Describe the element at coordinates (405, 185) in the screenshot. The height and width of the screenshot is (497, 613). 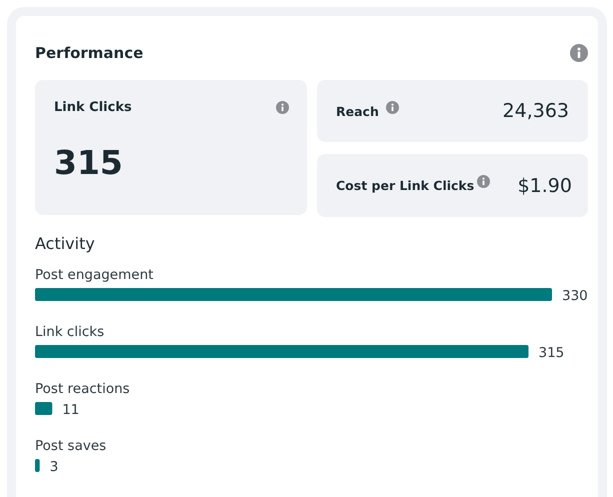
I see `metric-label: Cost per Link Clicks` at that location.